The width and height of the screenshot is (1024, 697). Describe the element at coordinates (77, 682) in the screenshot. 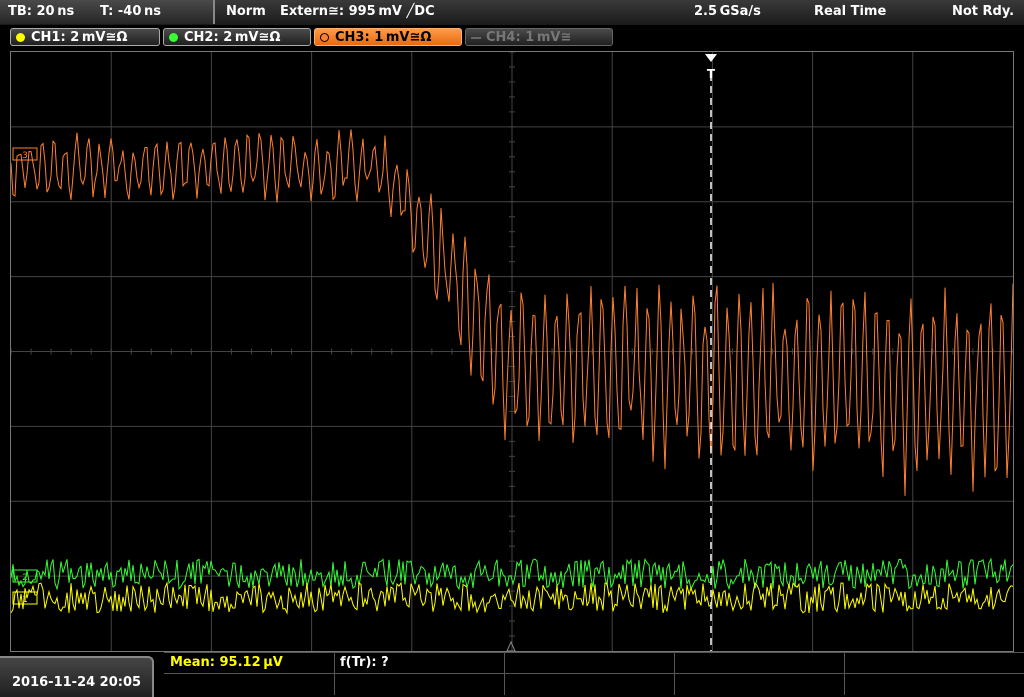

I see `datetime: 2016-11-24 20:05` at that location.